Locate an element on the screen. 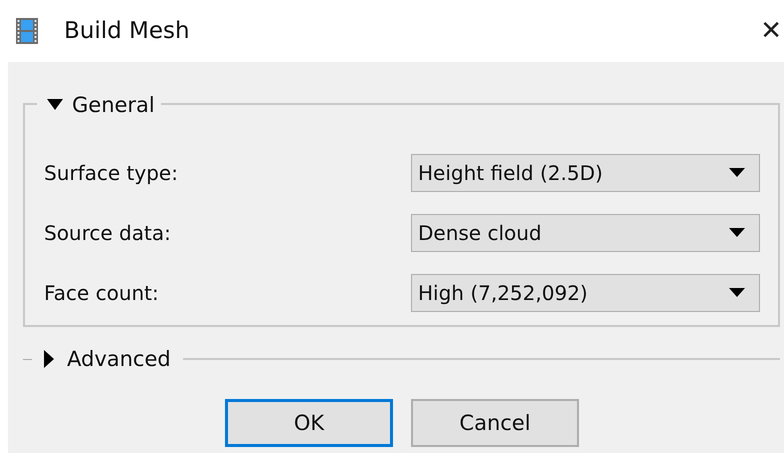 The image size is (784, 453). collapsed-triangle-icon is located at coordinates (49, 359).